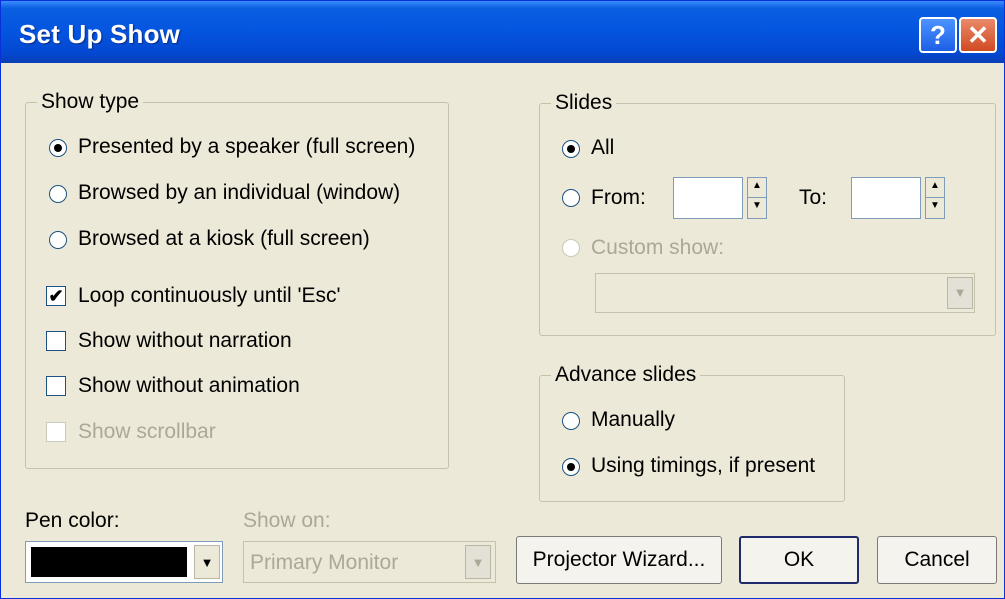 The height and width of the screenshot is (599, 1005). What do you see at coordinates (584, 103) in the screenshot?
I see `slides-legend: Slides` at bounding box center [584, 103].